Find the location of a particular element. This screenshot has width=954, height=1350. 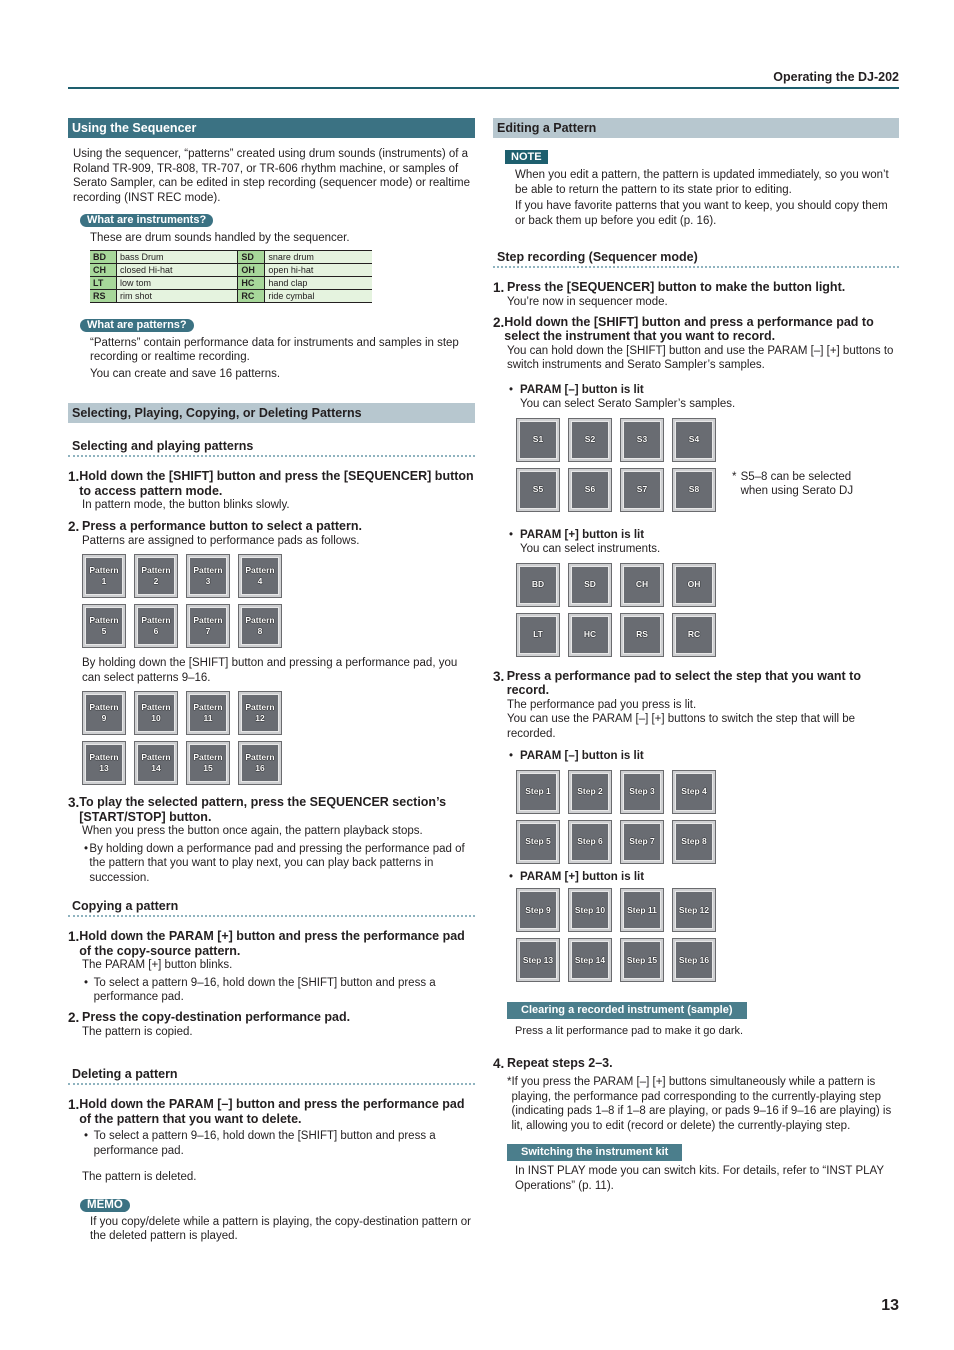

instrument-pad-label: LT is located at coordinates (538, 634).